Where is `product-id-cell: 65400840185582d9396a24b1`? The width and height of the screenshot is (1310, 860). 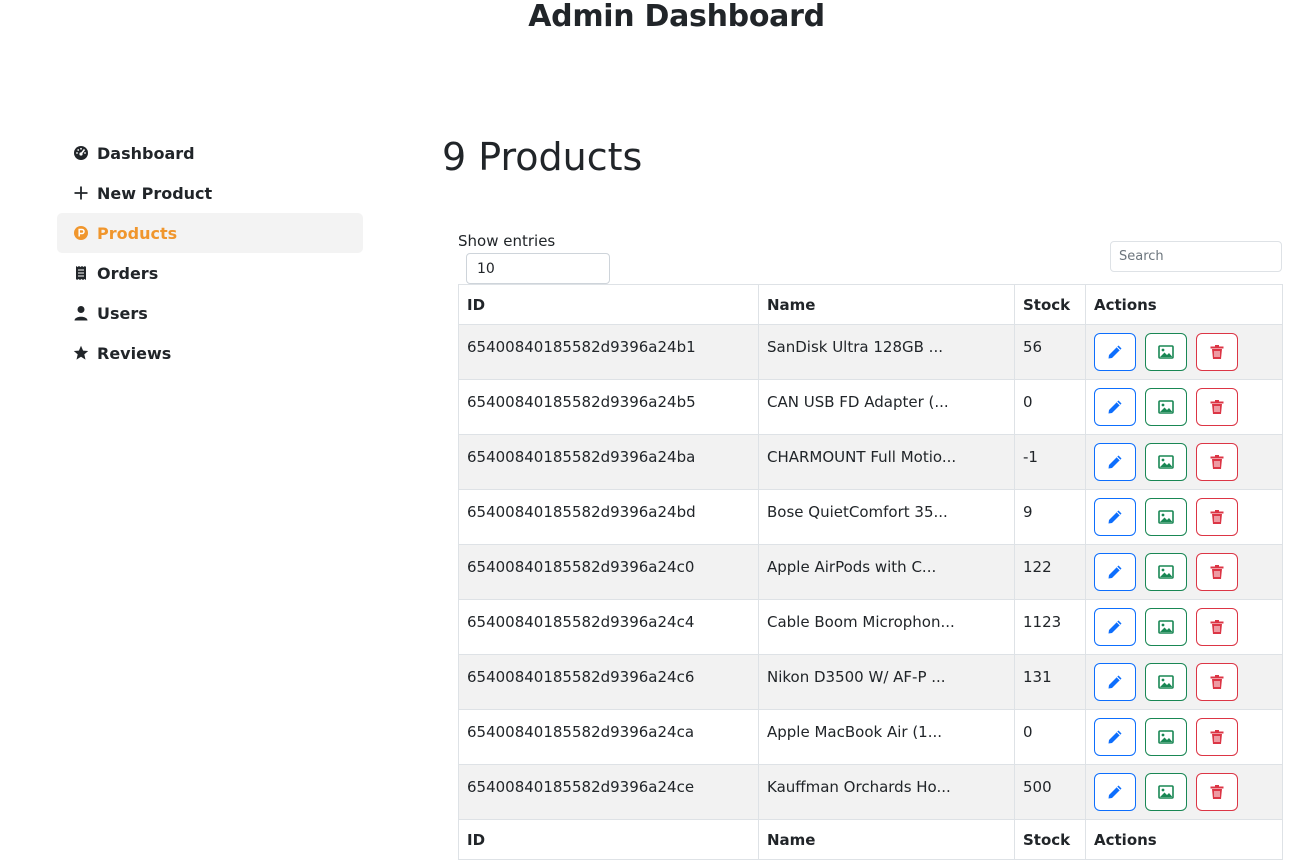
product-id-cell: 65400840185582d9396a24b1 is located at coordinates (608, 352).